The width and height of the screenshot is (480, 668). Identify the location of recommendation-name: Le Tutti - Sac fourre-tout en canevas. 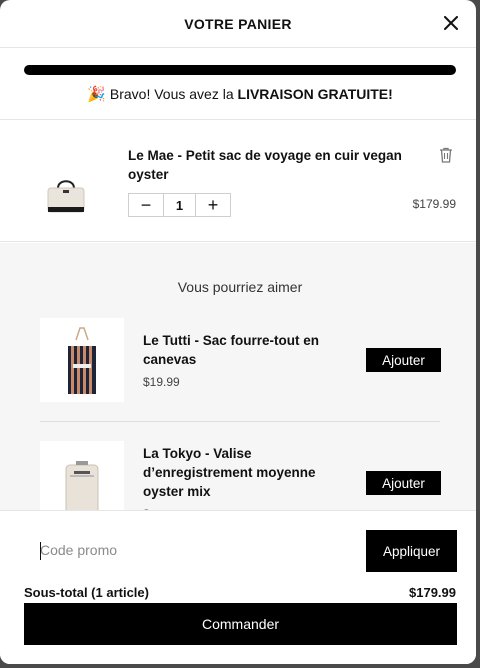
(248, 350).